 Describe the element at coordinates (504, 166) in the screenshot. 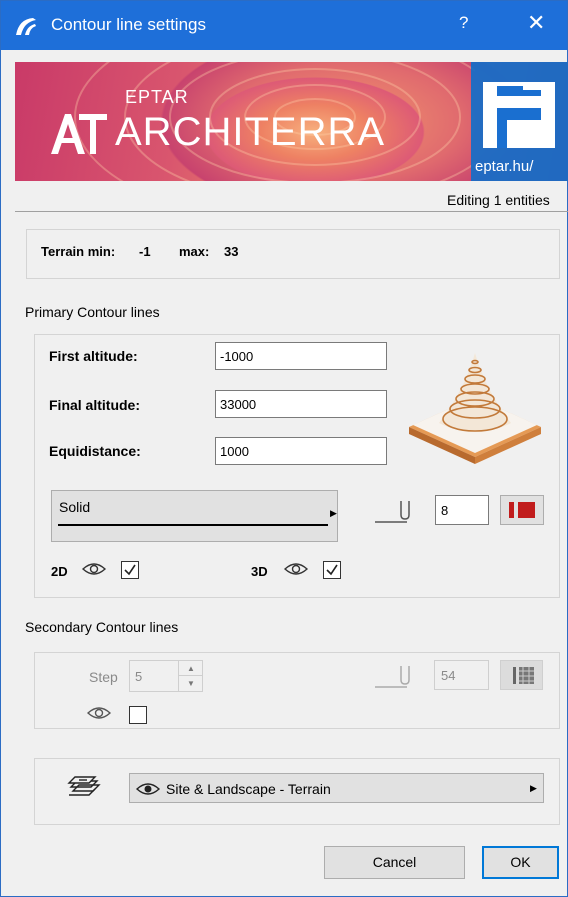

I see `banner-domain: eptar.hu/` at that location.